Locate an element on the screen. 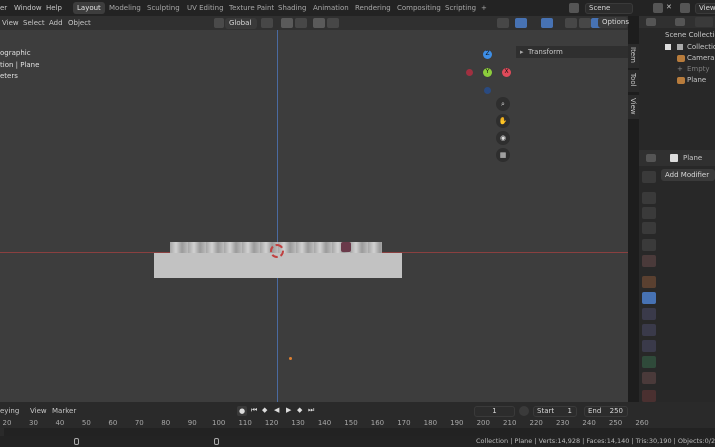 The height and width of the screenshot is (447, 715). n-panel-transform-header: ▸ Transform is located at coordinates (572, 52).